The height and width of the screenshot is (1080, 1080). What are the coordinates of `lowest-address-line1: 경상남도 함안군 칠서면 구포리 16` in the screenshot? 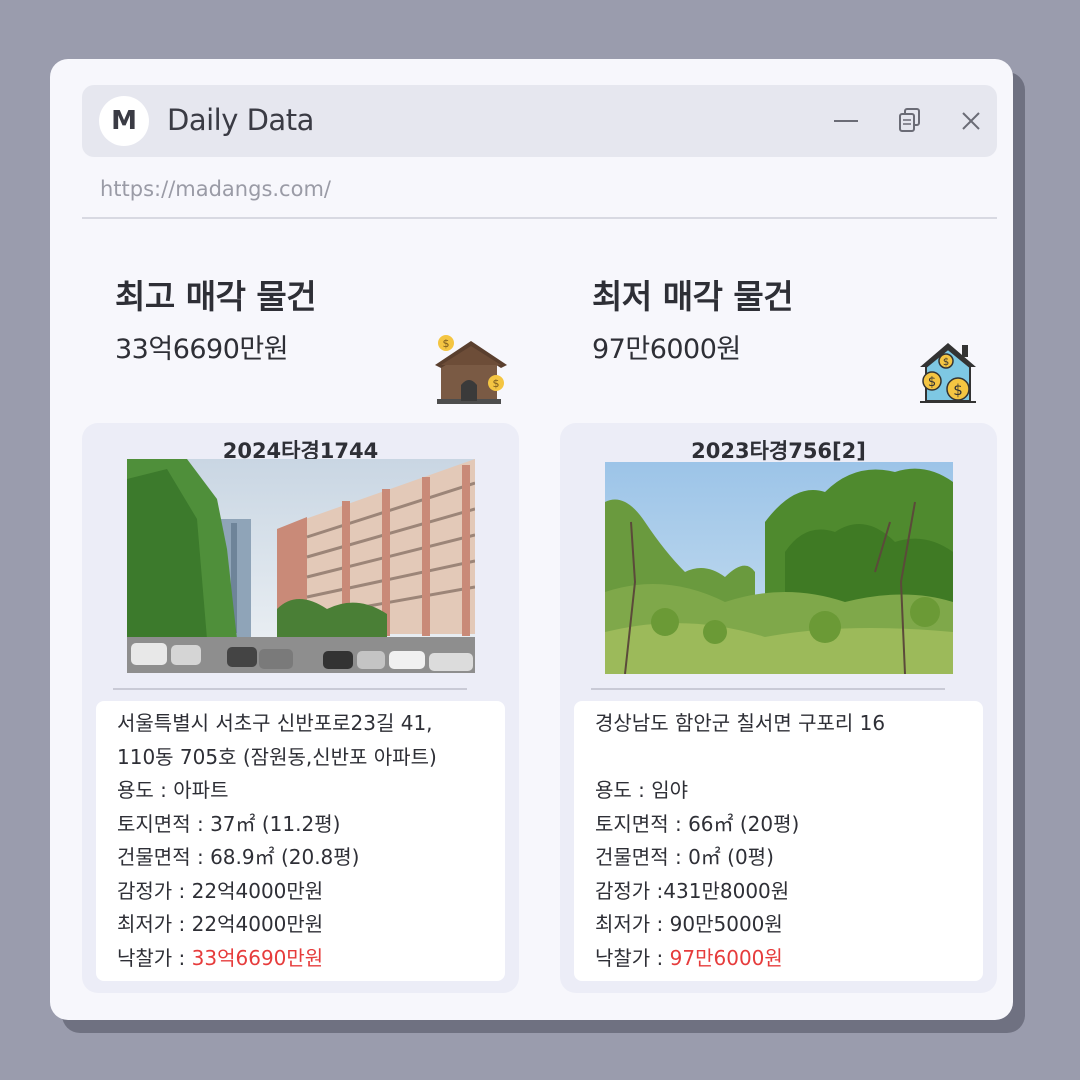 It's located at (740, 723).